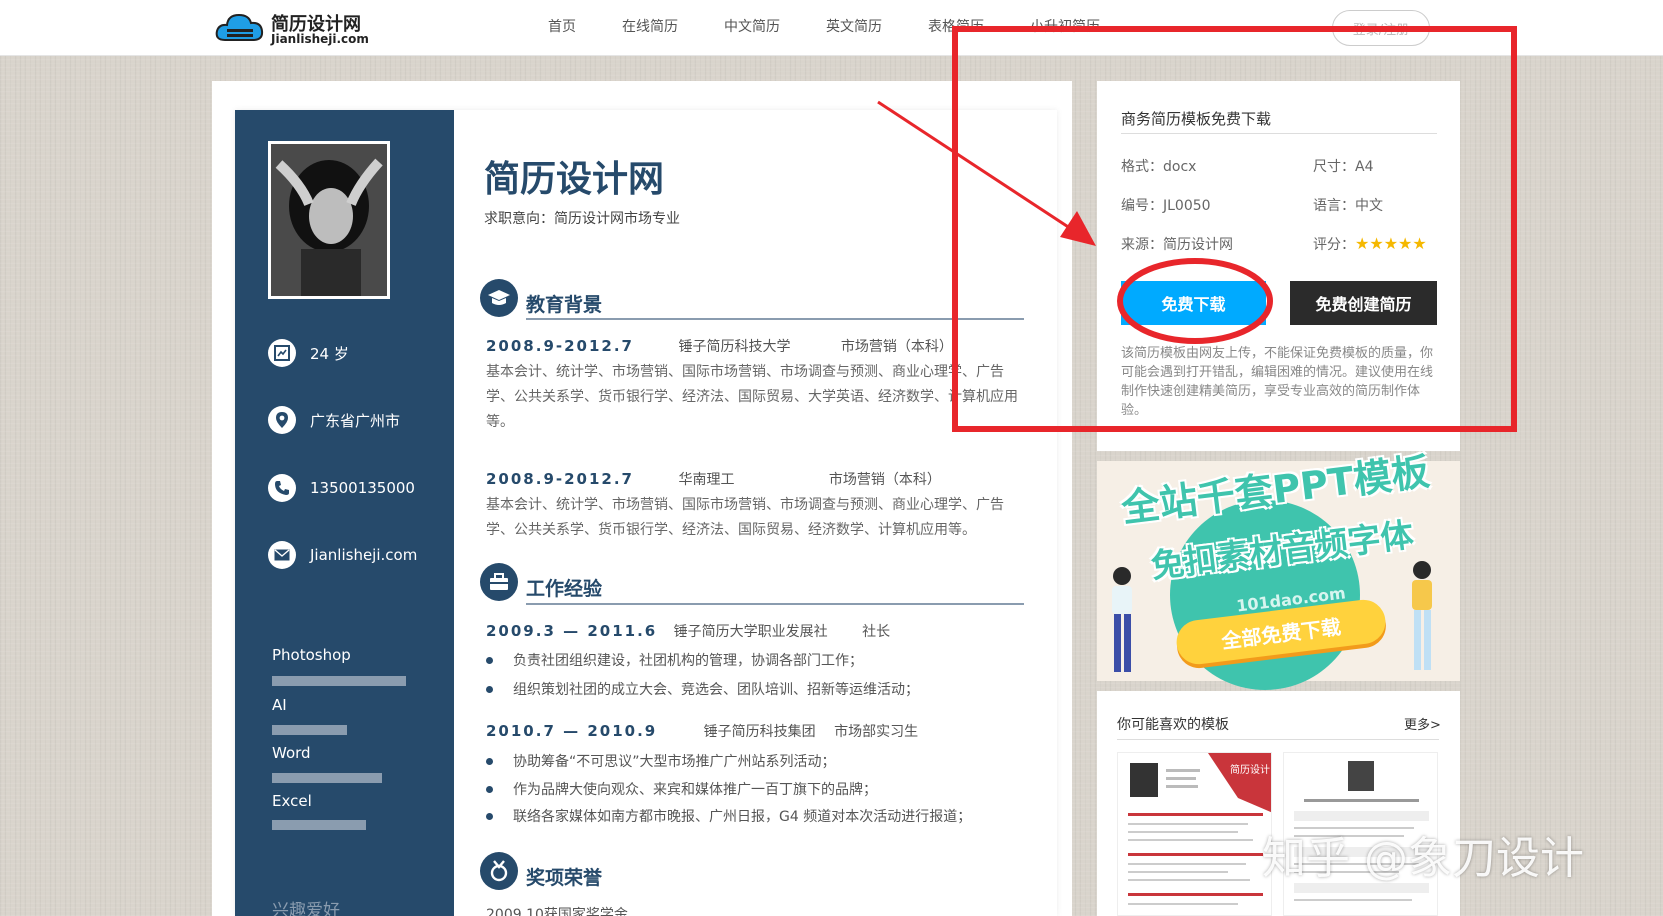  What do you see at coordinates (702, 689) in the screenshot?
I see `work-bullet: 组织策划社团的成立大会、竞选会、团队培训、招新等运维活动；` at bounding box center [702, 689].